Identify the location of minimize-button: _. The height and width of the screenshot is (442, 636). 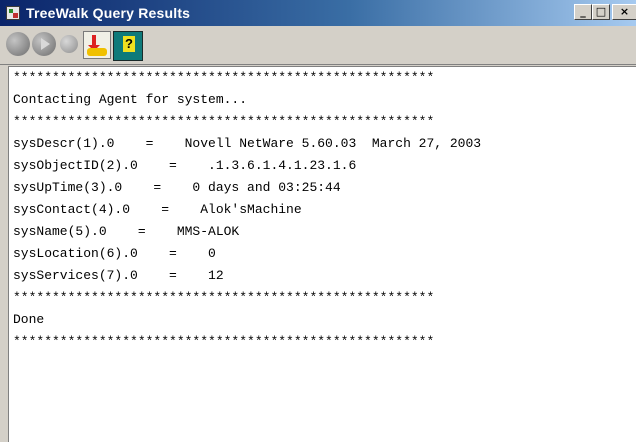
(583, 12).